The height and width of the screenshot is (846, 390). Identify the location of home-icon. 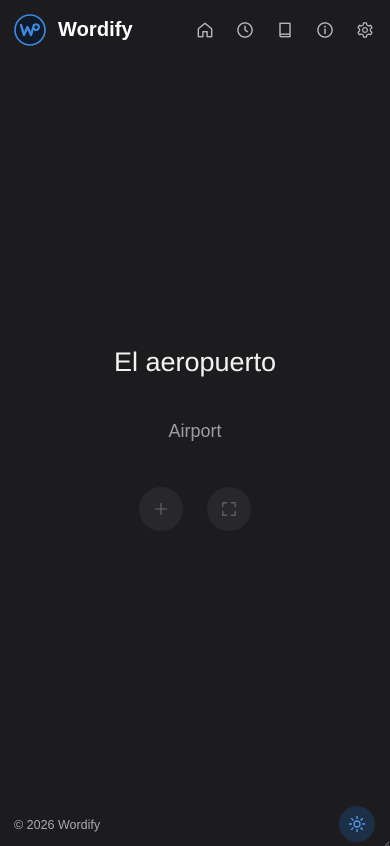
(205, 30).